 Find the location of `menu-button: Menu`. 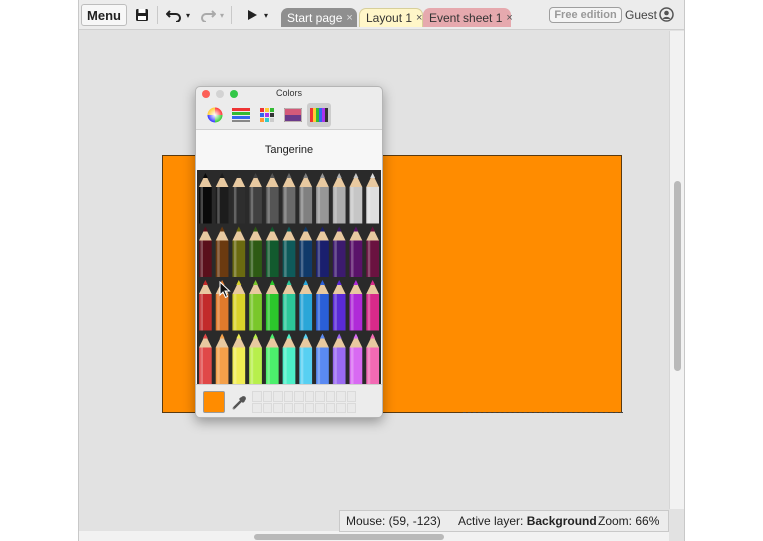

menu-button: Menu is located at coordinates (104, 15).